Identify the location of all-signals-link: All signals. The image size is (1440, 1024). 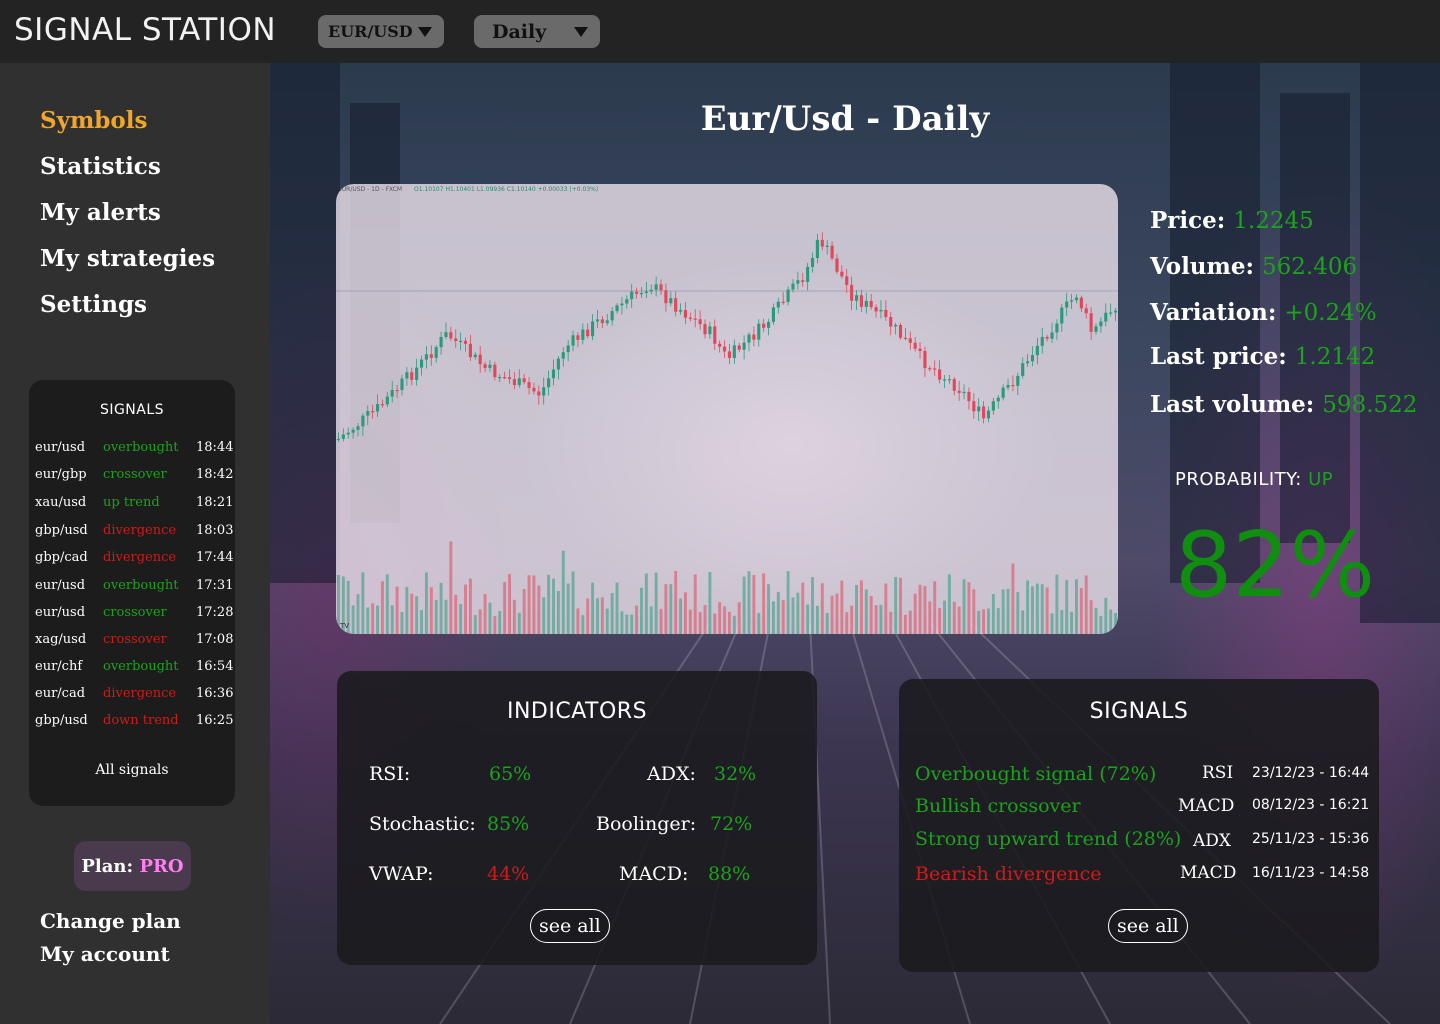
(132, 770).